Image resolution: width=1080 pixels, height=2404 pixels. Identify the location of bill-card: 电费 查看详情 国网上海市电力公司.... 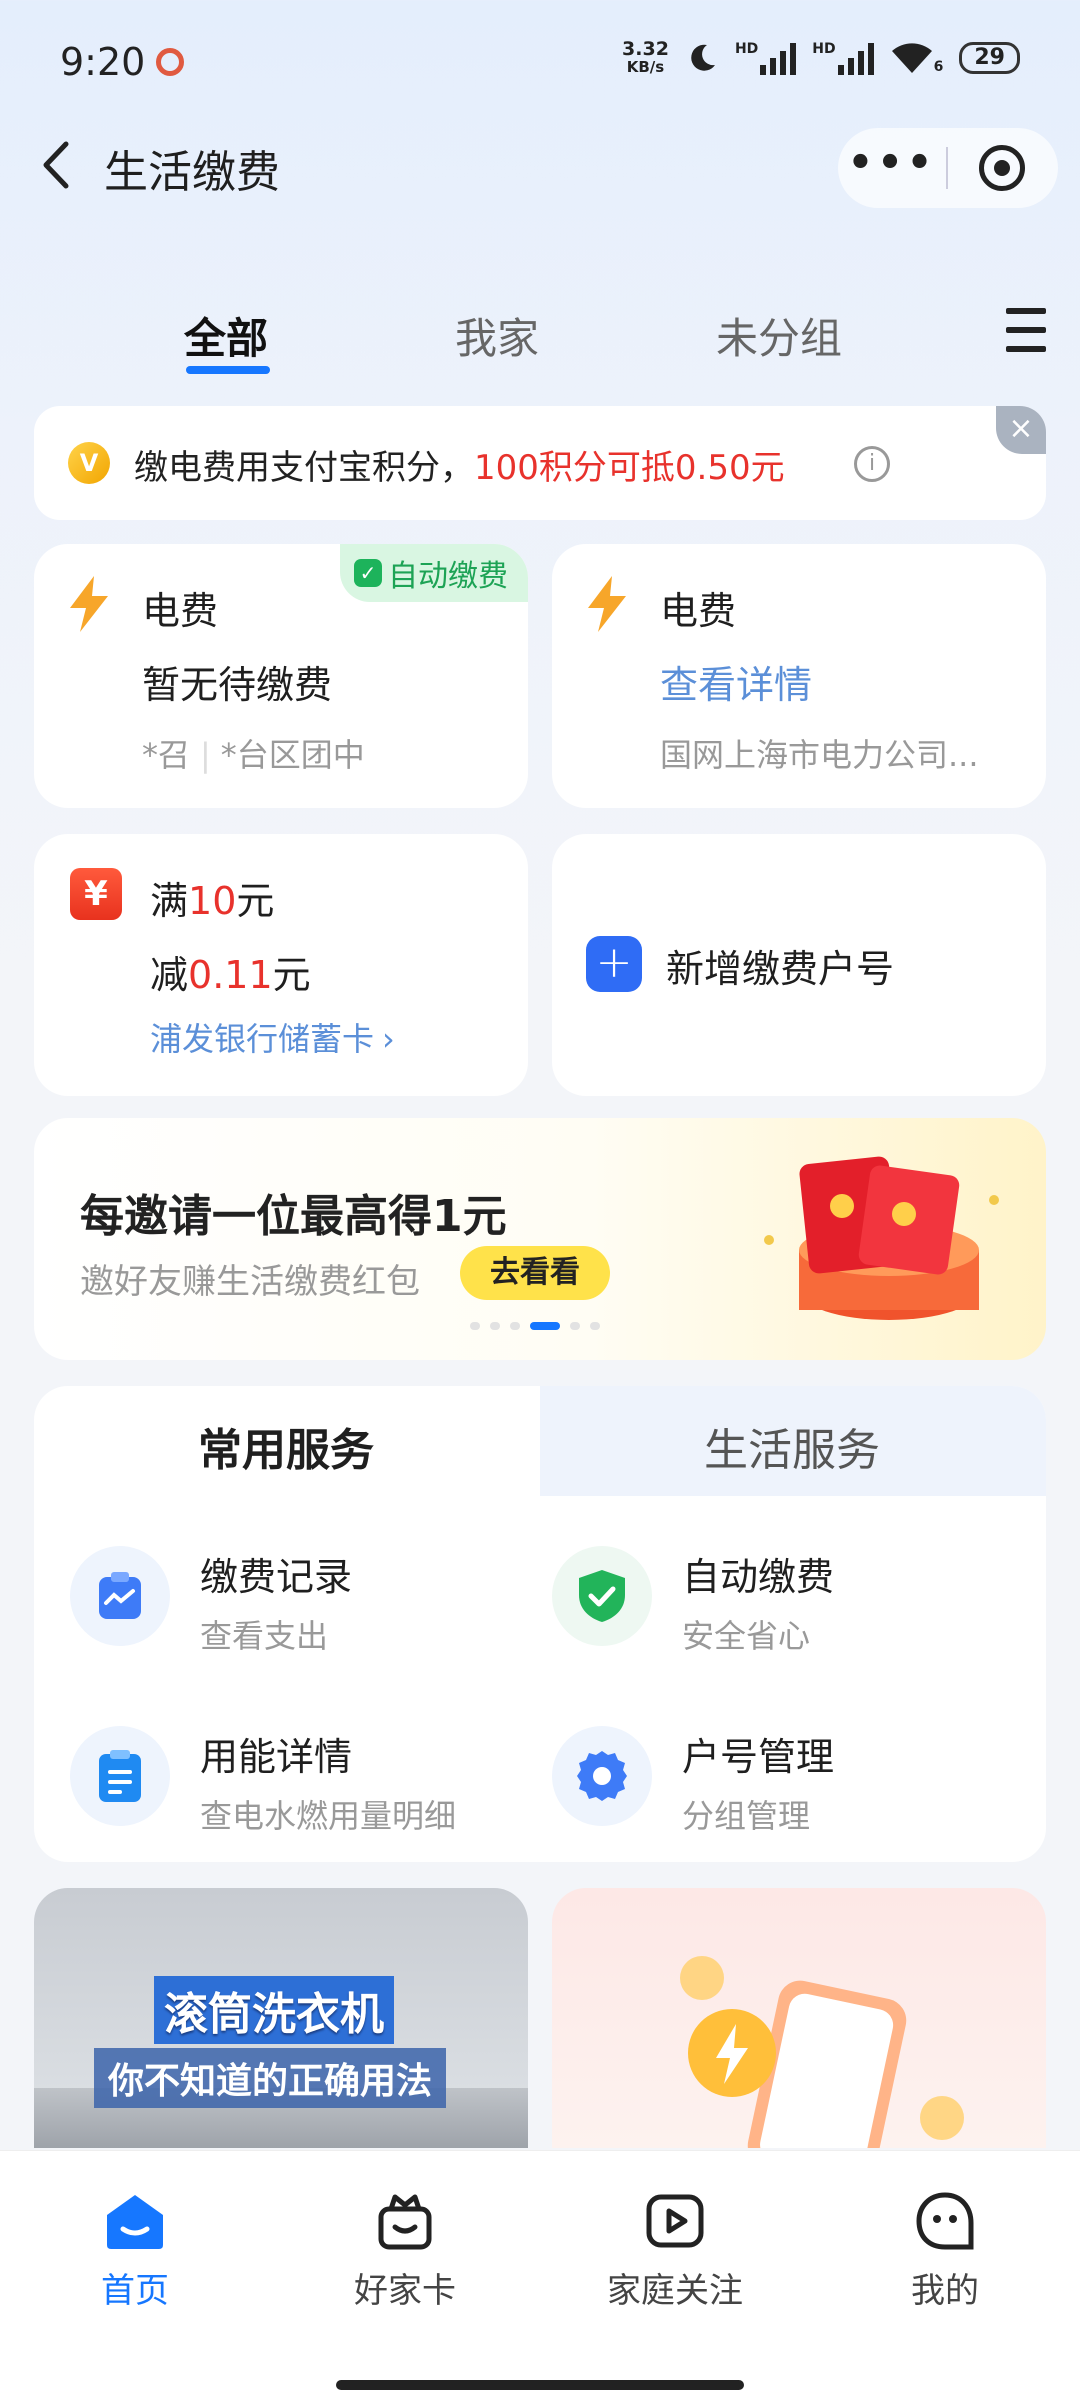
(799, 676).